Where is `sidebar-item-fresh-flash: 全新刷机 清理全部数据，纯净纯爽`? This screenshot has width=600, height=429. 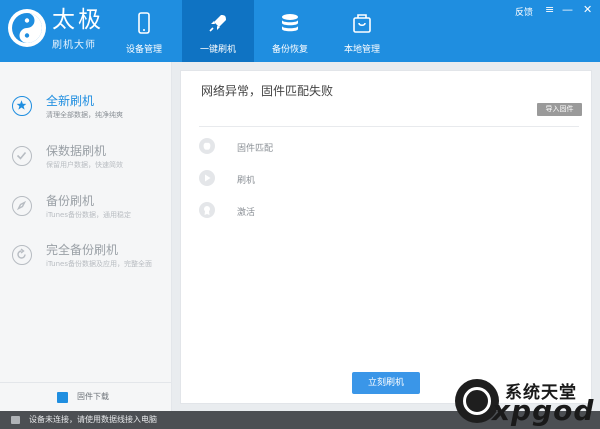 sidebar-item-fresh-flash: 全新刷机 清理全部数据，纯净纯爽 is located at coordinates (86, 112).